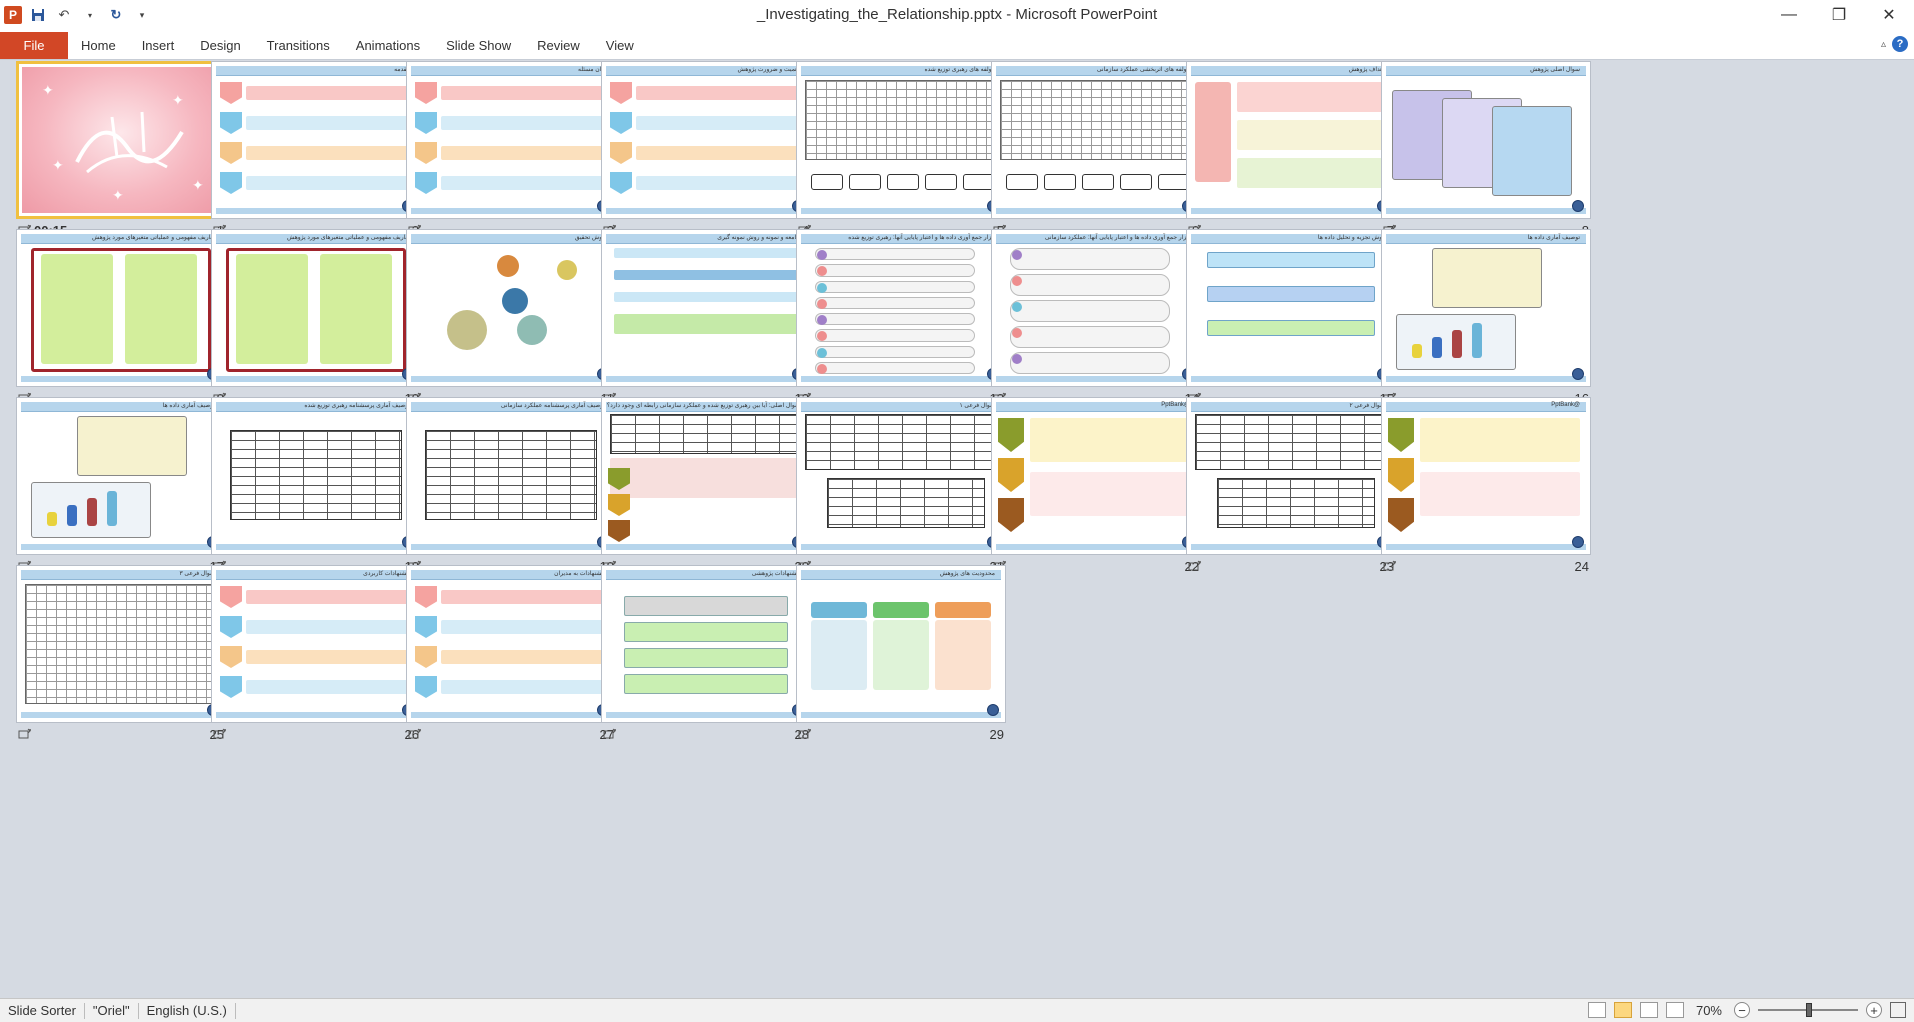 The width and height of the screenshot is (1914, 1022). Describe the element at coordinates (1900, 44) in the screenshot. I see `help-icon: ?` at that location.